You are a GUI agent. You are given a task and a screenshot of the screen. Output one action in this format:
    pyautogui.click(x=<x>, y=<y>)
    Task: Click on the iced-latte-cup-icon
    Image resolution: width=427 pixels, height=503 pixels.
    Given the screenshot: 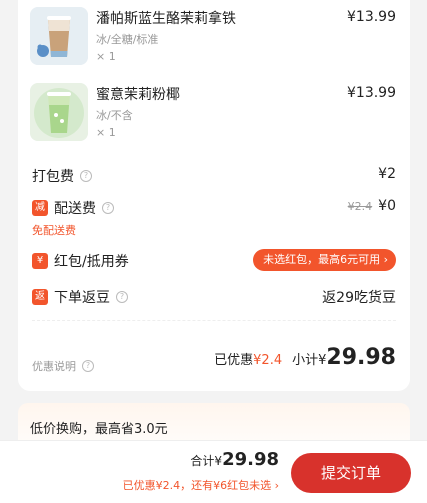 What is the action you would take?
    pyautogui.click(x=59, y=36)
    